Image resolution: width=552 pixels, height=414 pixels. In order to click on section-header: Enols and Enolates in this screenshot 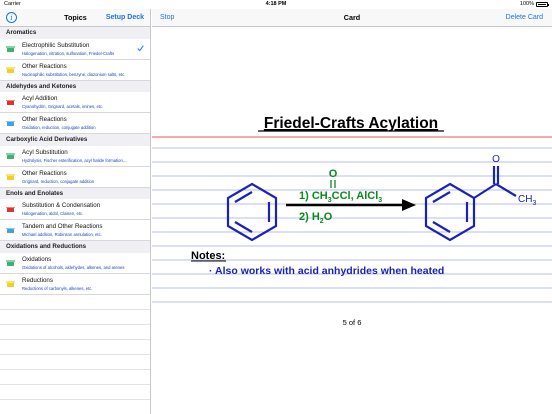, I will do `click(75, 193)`.